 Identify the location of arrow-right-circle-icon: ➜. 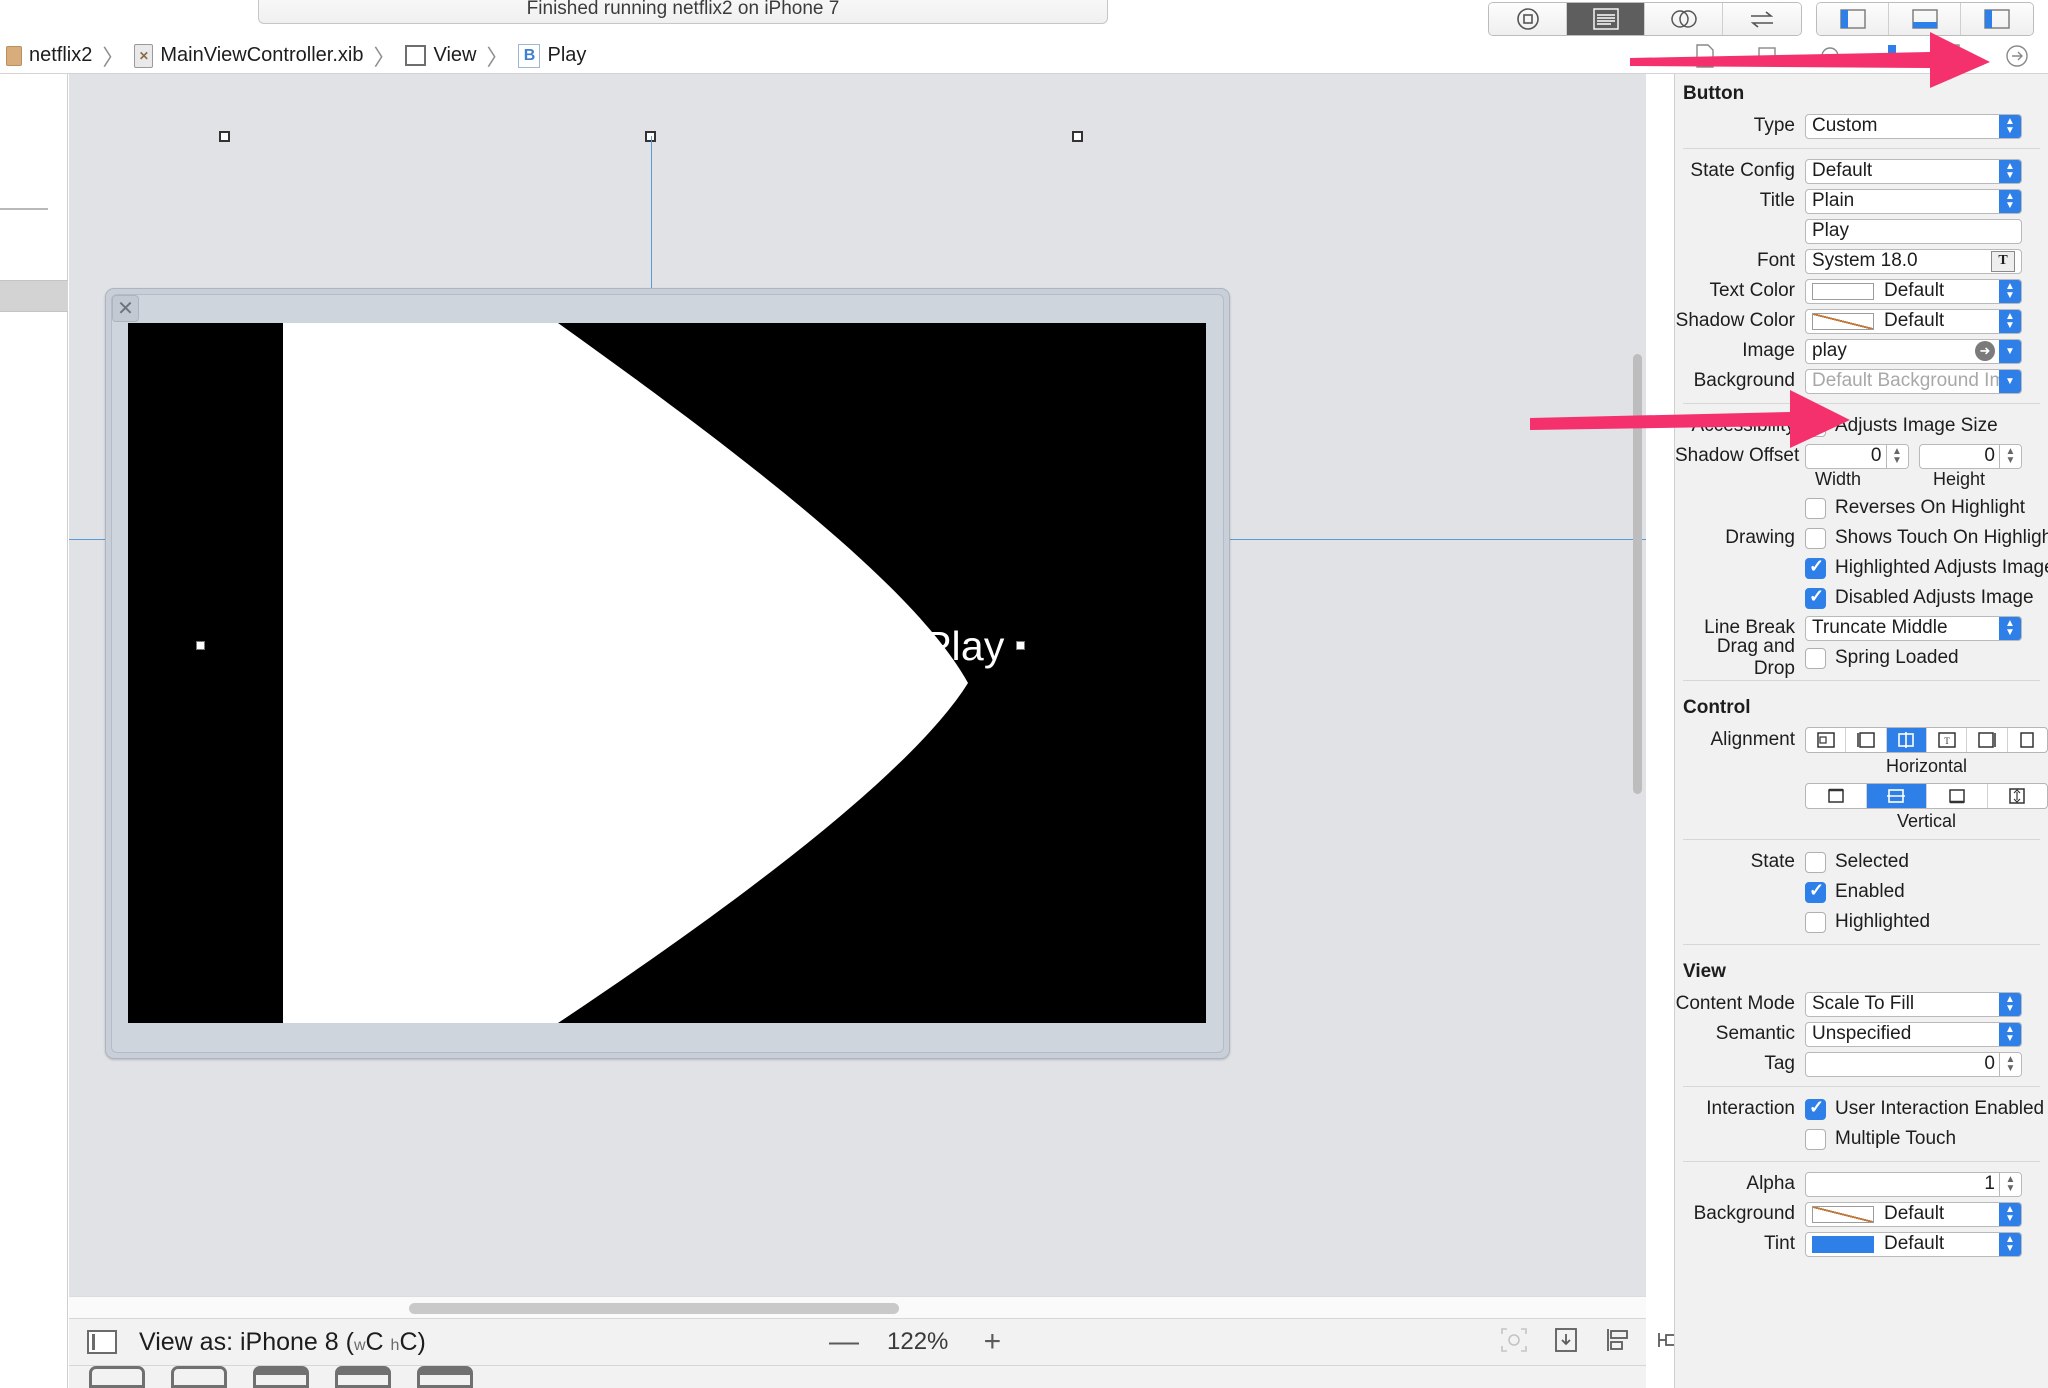
(1985, 351).